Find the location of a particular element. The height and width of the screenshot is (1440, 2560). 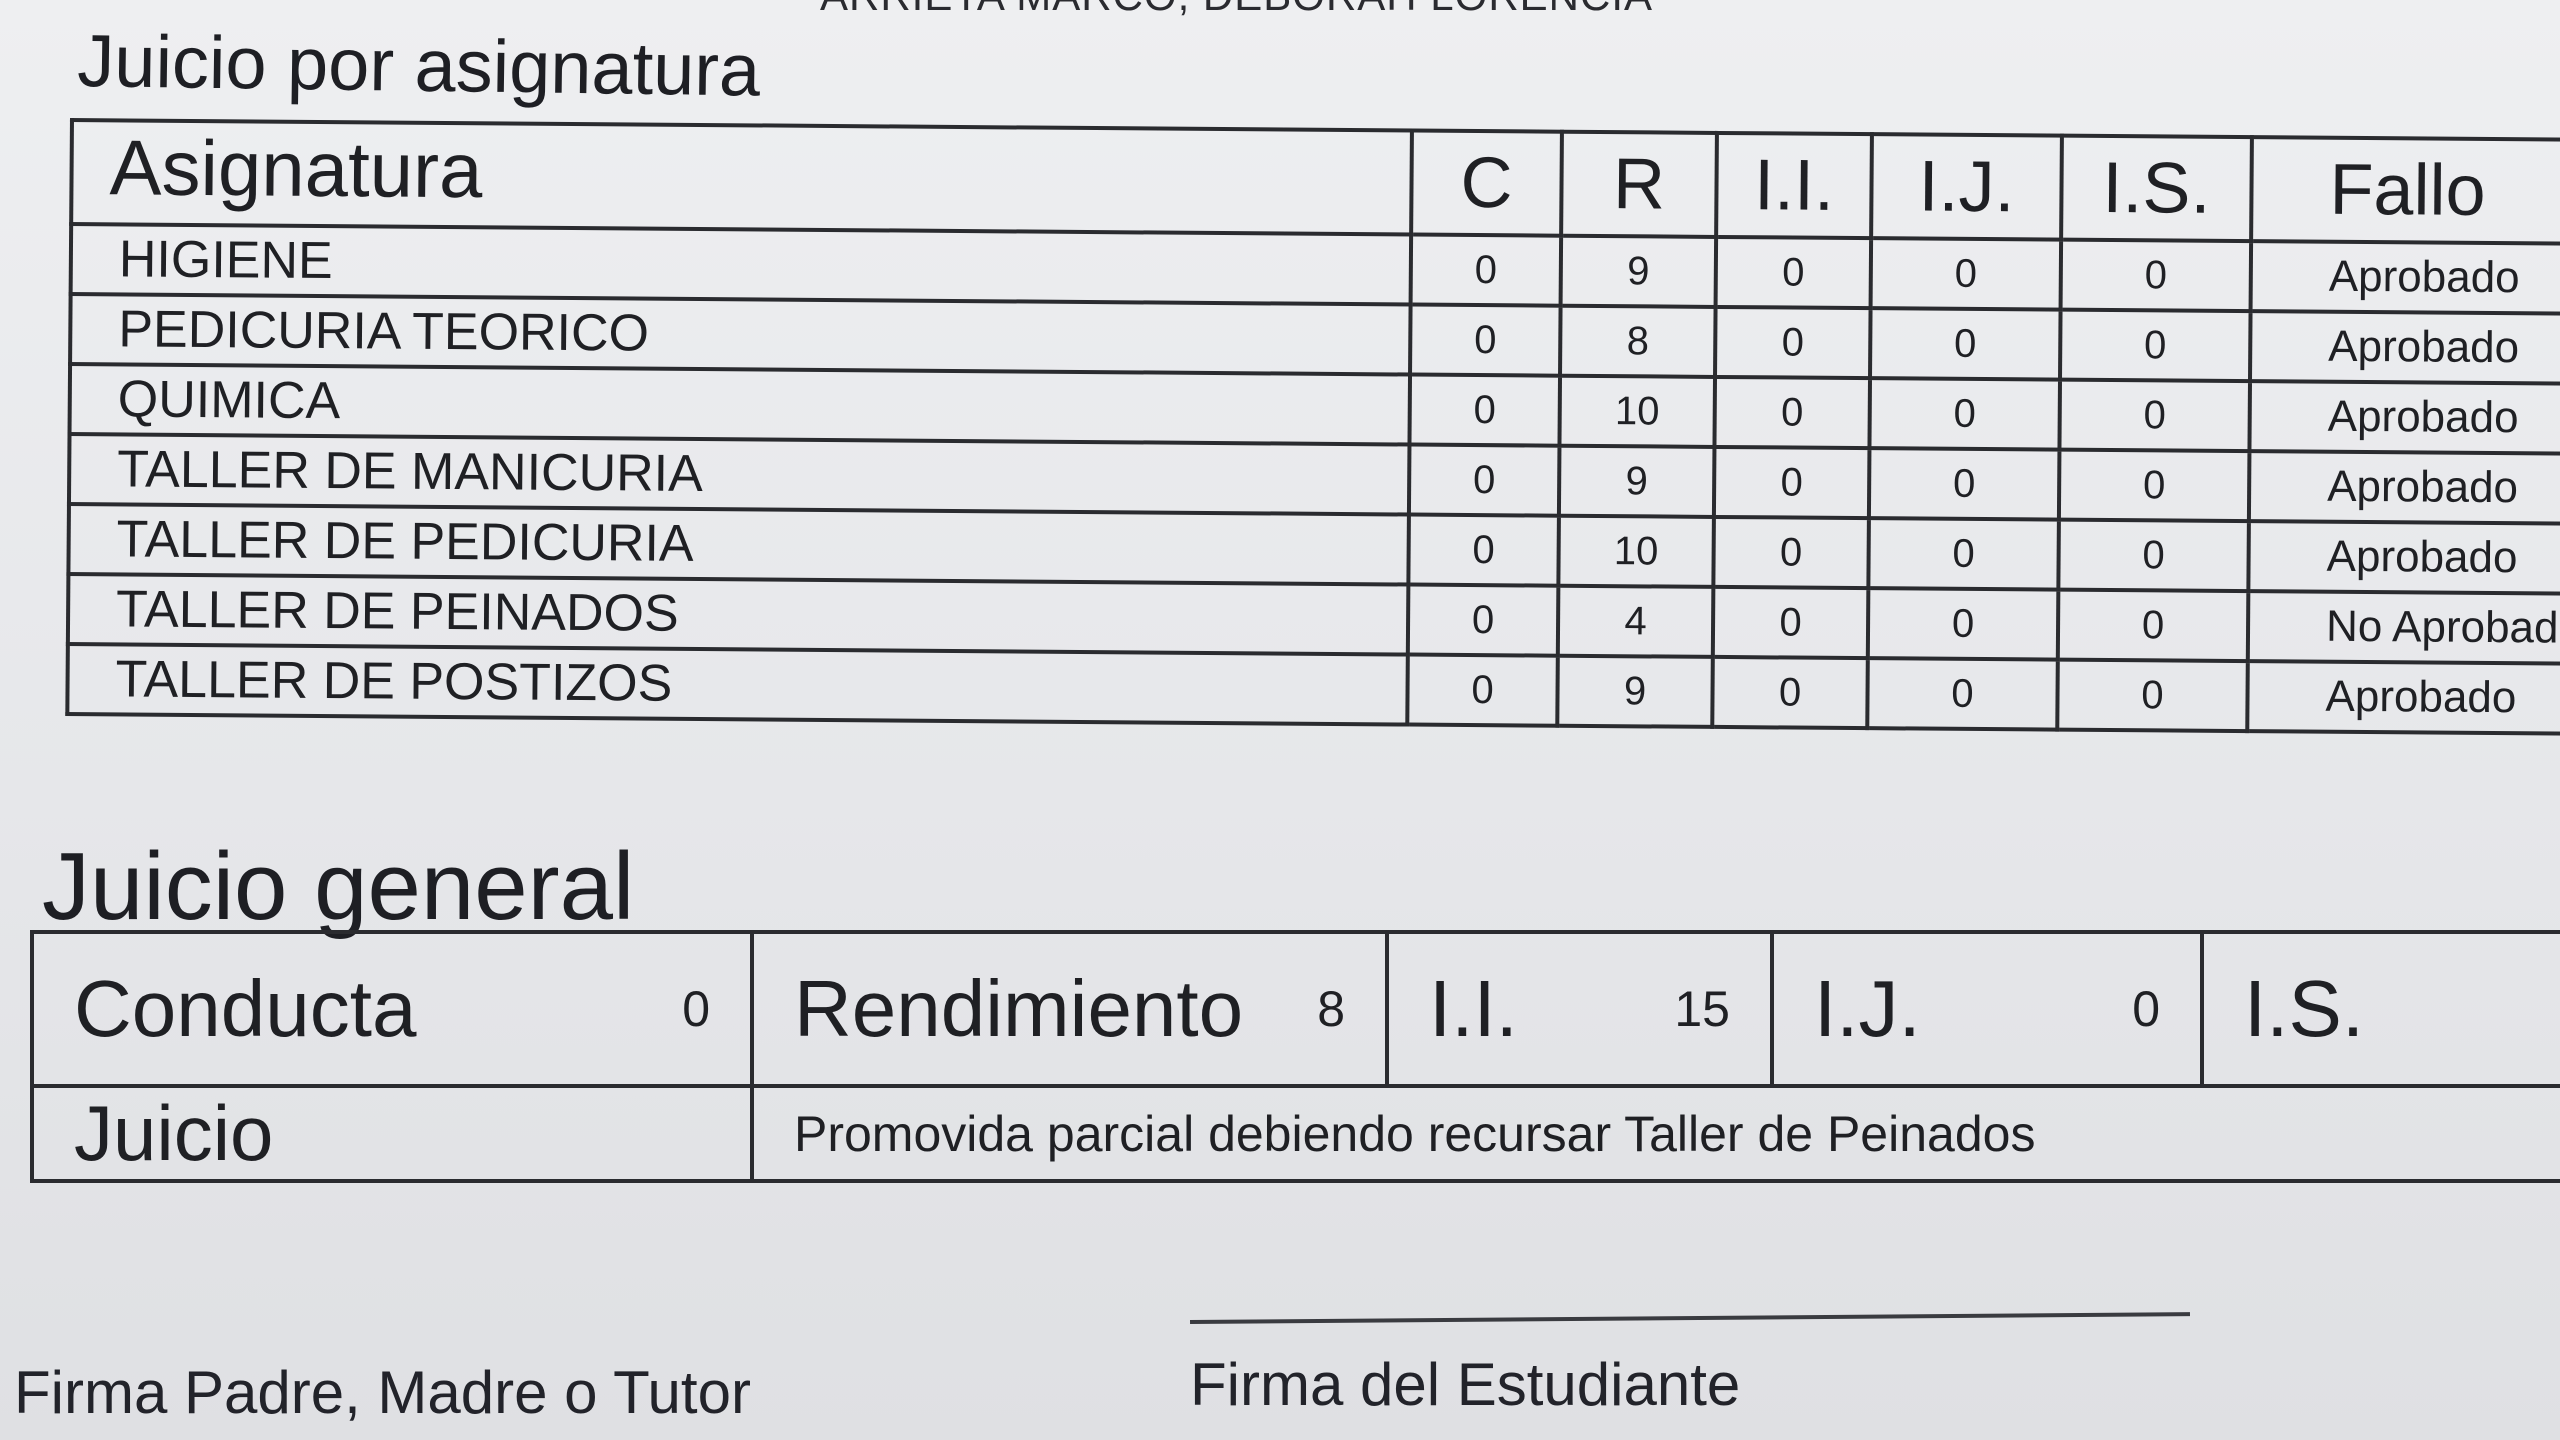

grade-r: 8 is located at coordinates (1638, 341).